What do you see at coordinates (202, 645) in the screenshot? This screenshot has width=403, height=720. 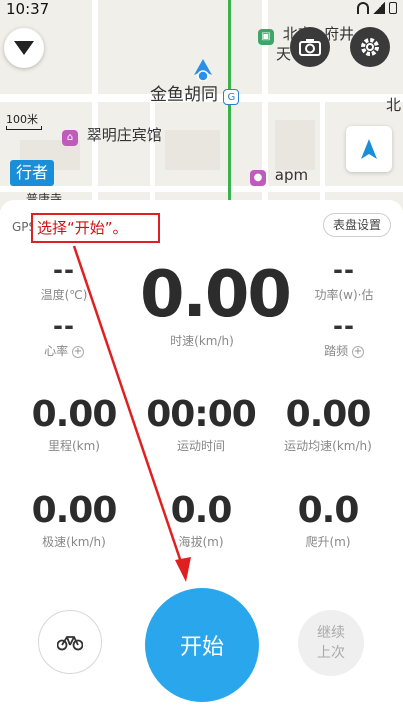 I see `start-button: 开始` at bounding box center [202, 645].